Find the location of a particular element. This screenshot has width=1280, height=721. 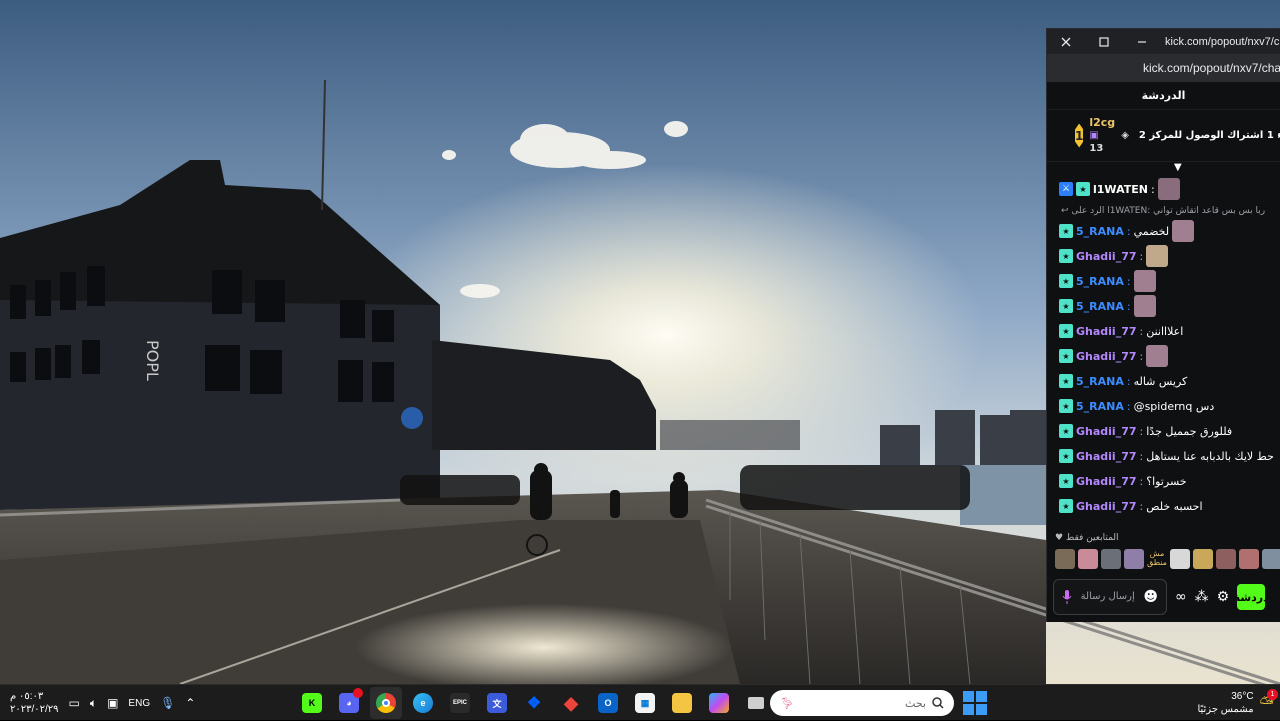

settings-gear-icon: ⚙ is located at coordinates (1223, 597).